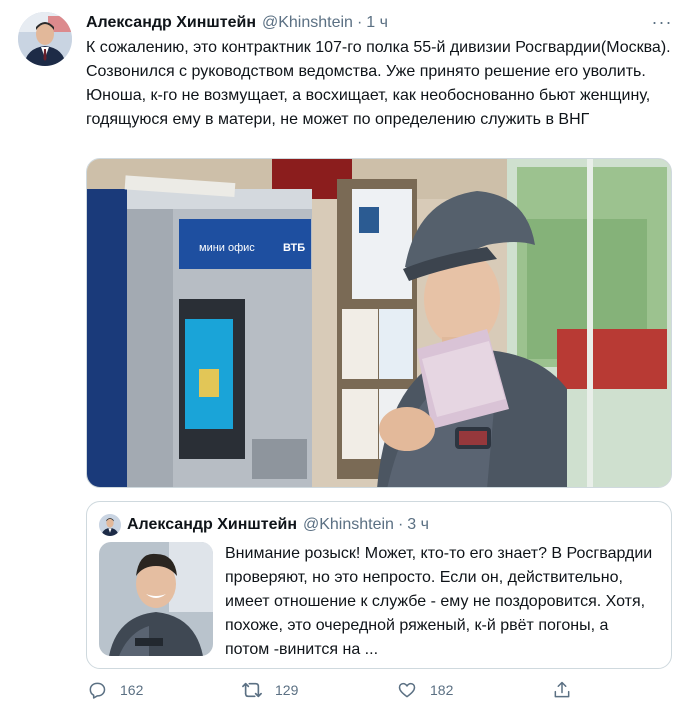 This screenshot has height=715, width=692. What do you see at coordinates (662, 23) in the screenshot?
I see `more-options-icon: ···` at bounding box center [662, 23].